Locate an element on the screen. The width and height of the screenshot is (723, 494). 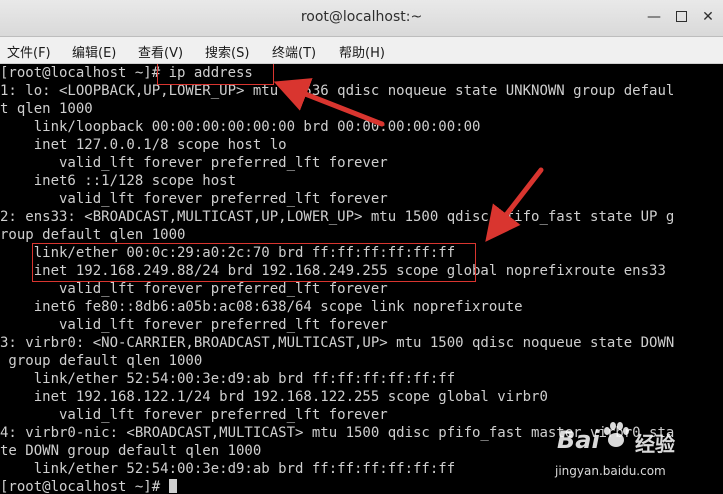
menu-edit: 编辑(E) is located at coordinates (94, 51).